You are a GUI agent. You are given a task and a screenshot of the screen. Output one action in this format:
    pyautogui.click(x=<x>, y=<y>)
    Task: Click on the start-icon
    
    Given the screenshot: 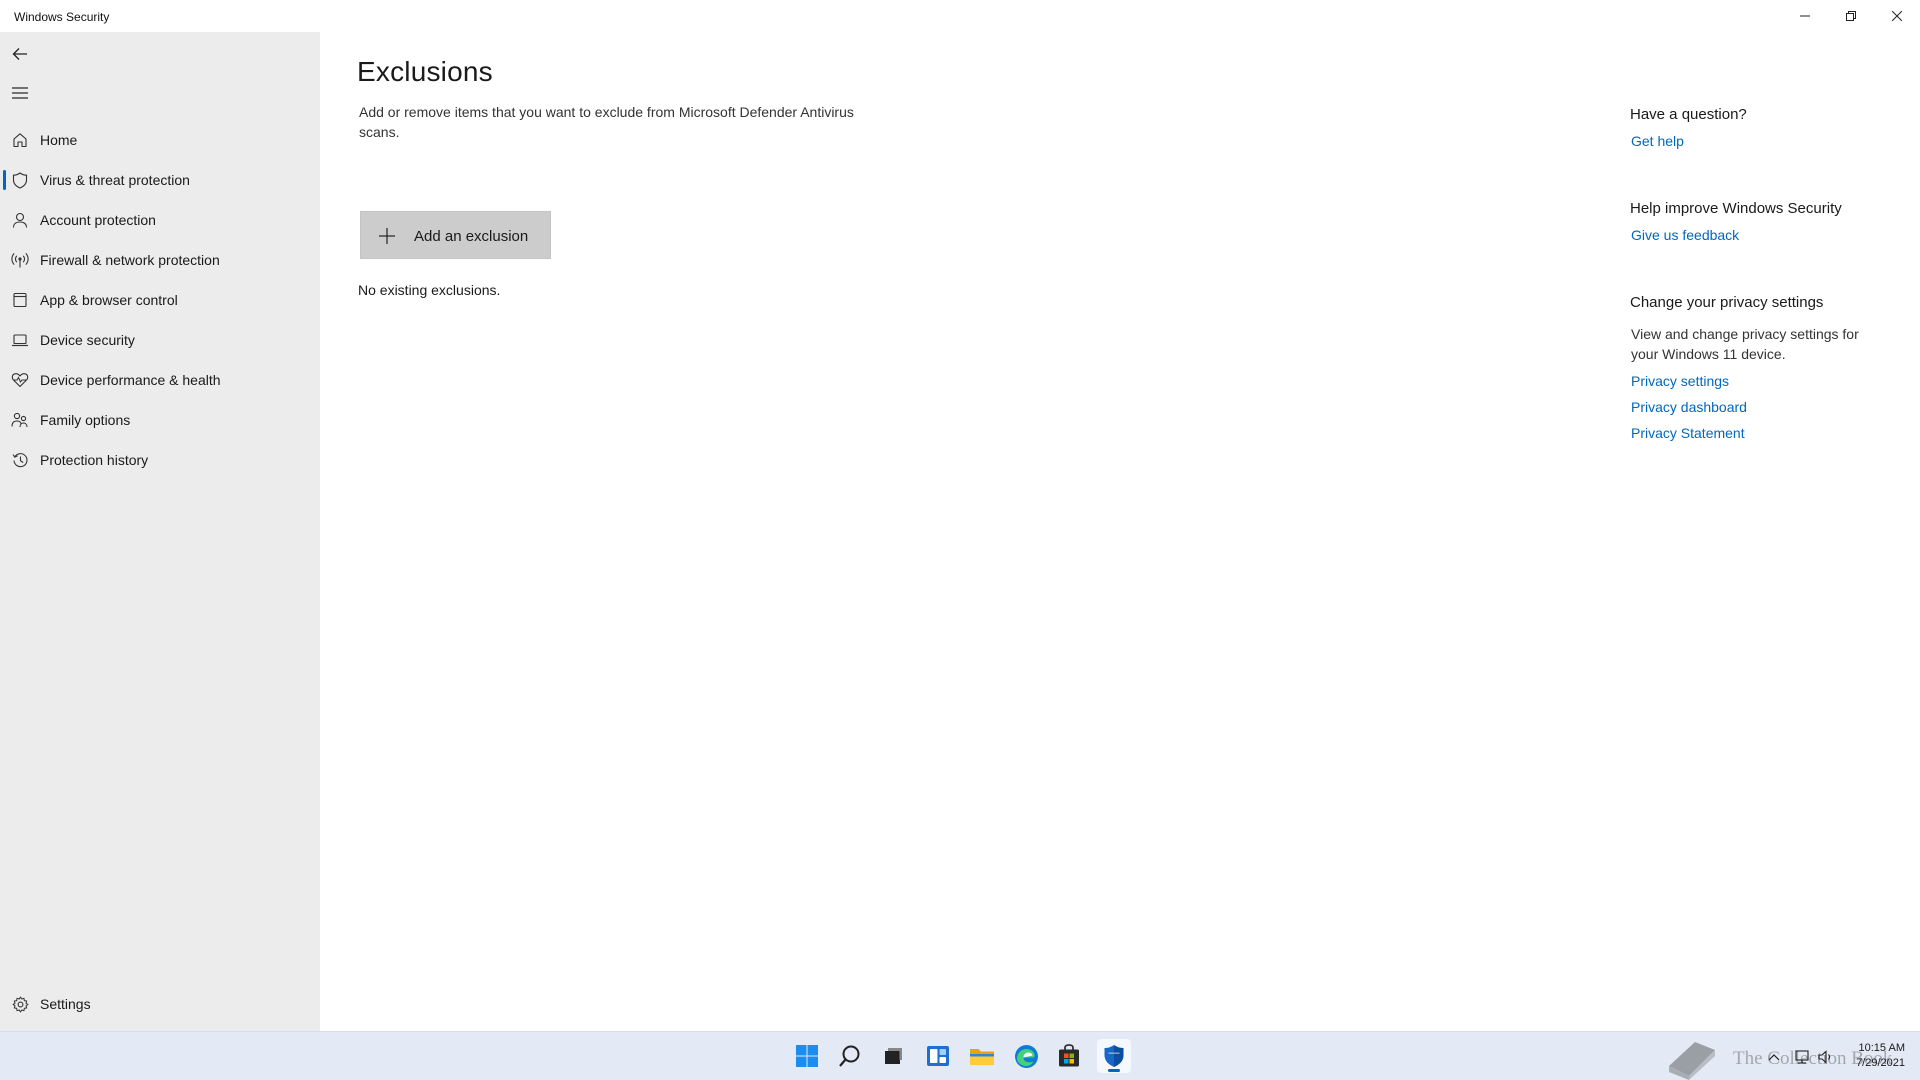 What is the action you would take?
    pyautogui.click(x=807, y=1056)
    